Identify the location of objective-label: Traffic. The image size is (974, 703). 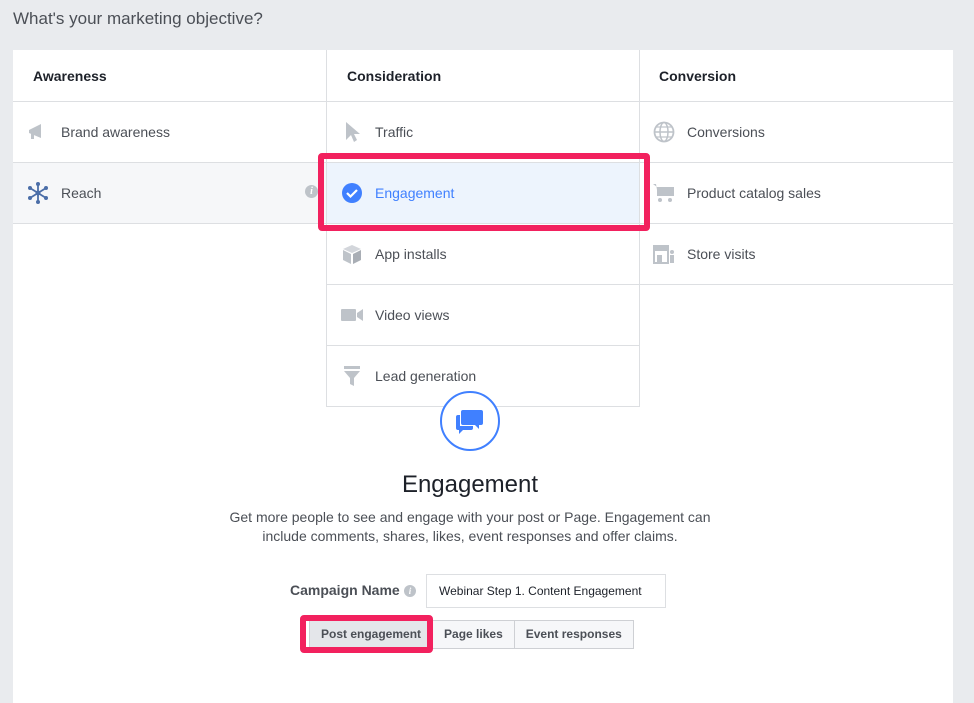
(394, 132).